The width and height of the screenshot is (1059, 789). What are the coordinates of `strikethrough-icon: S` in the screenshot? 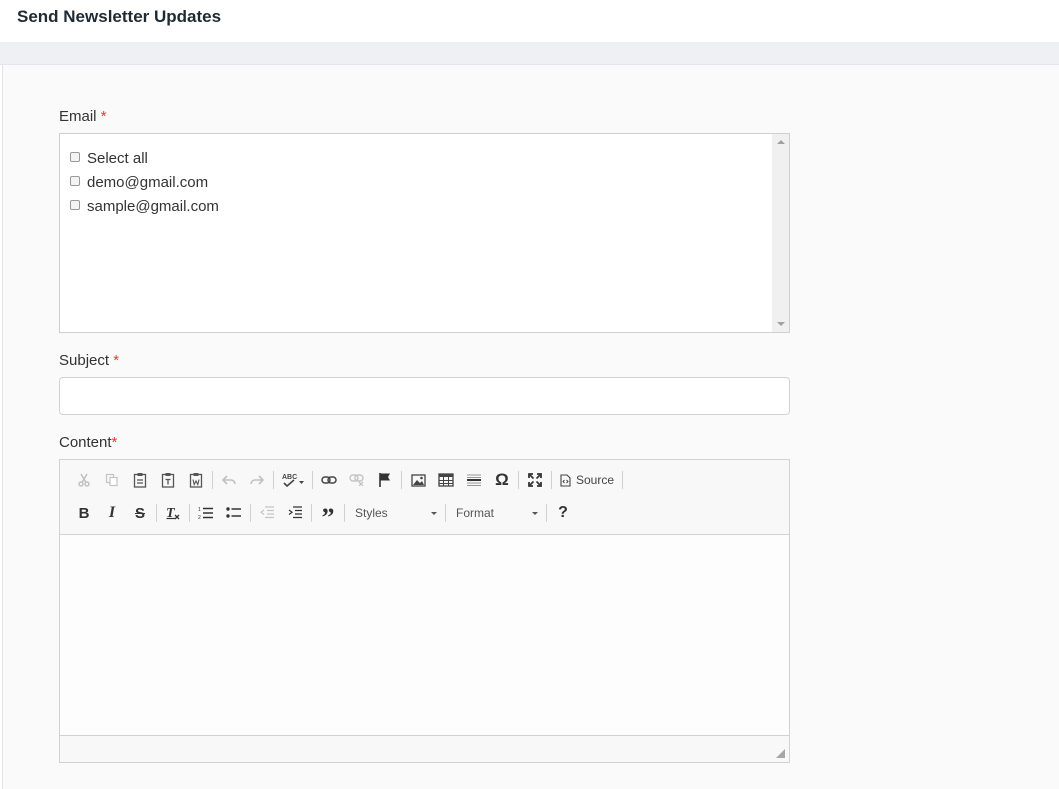 It's located at (140, 513).